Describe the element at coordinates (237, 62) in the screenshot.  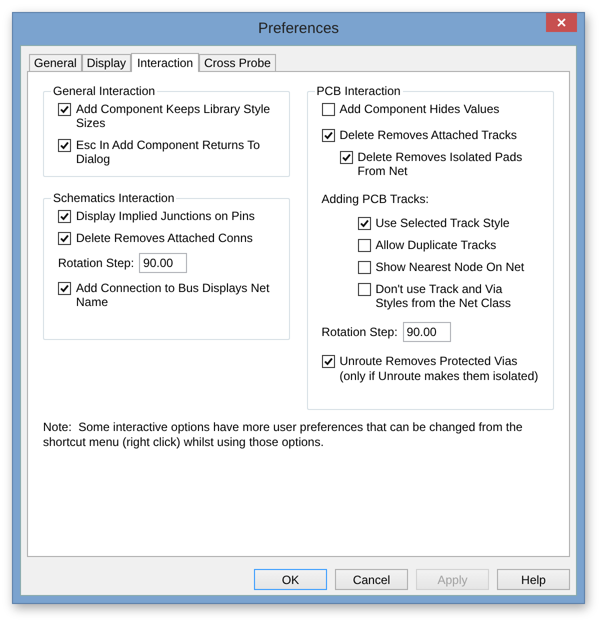
I see `tab: Cross Probe` at that location.